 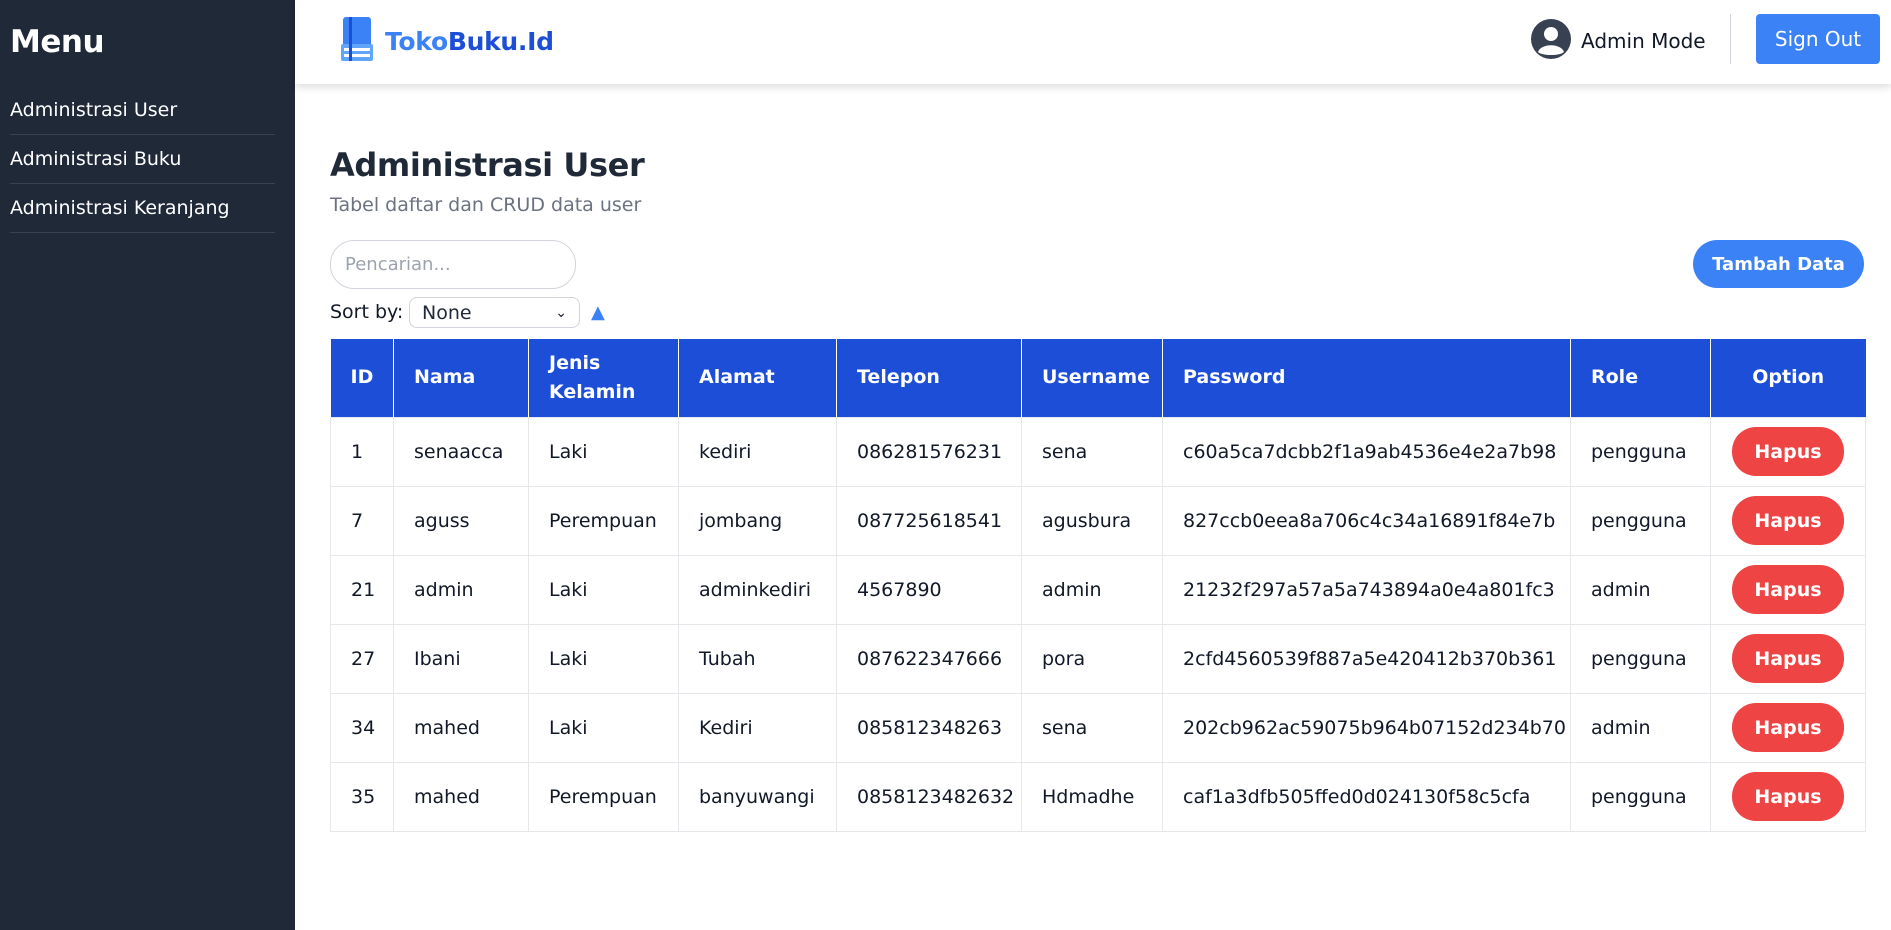 What do you see at coordinates (757, 378) in the screenshot?
I see `column-header-alamat: Alamat` at bounding box center [757, 378].